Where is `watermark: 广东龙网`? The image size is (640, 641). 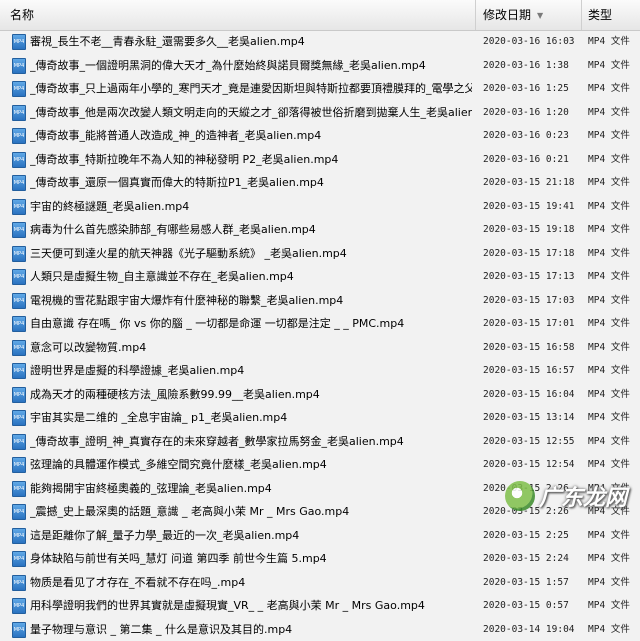
watermark: 广东龙网 is located at coordinates (570, 496).